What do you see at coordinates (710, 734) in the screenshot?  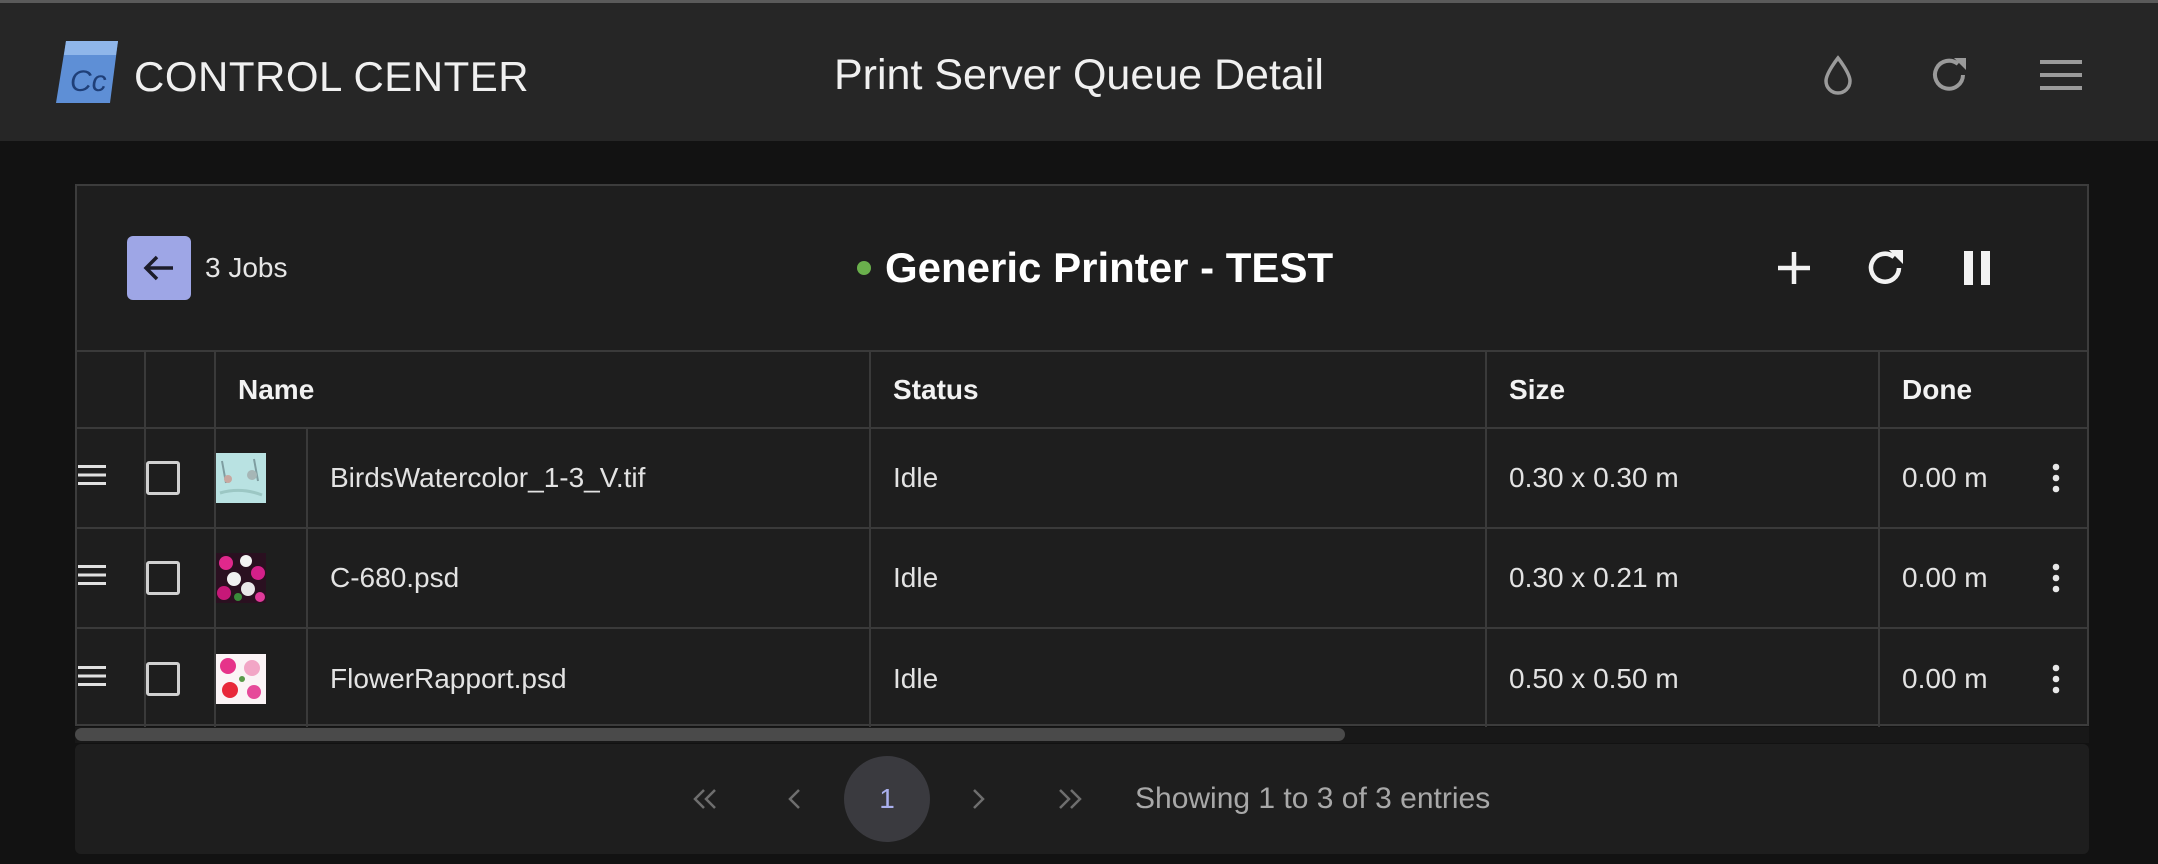 I see `horizontal-scrollbar` at bounding box center [710, 734].